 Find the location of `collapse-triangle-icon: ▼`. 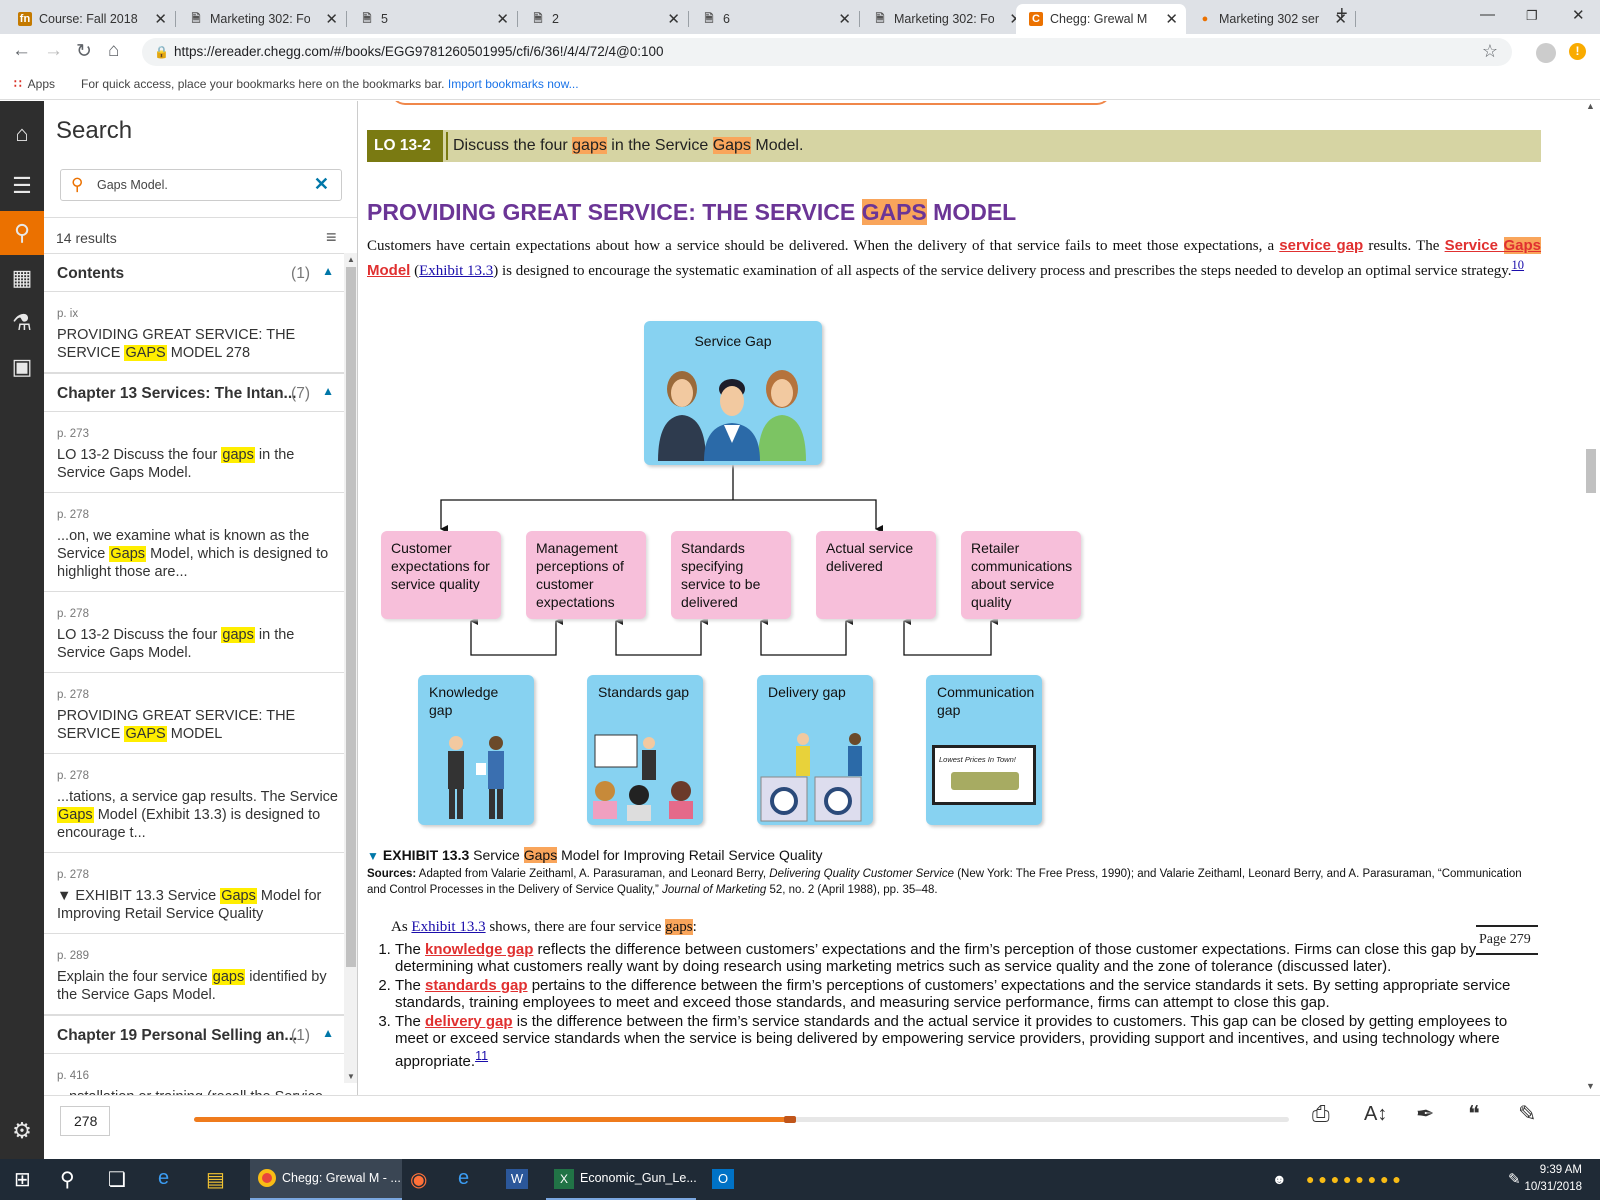

collapse-triangle-icon: ▼ is located at coordinates (373, 856).